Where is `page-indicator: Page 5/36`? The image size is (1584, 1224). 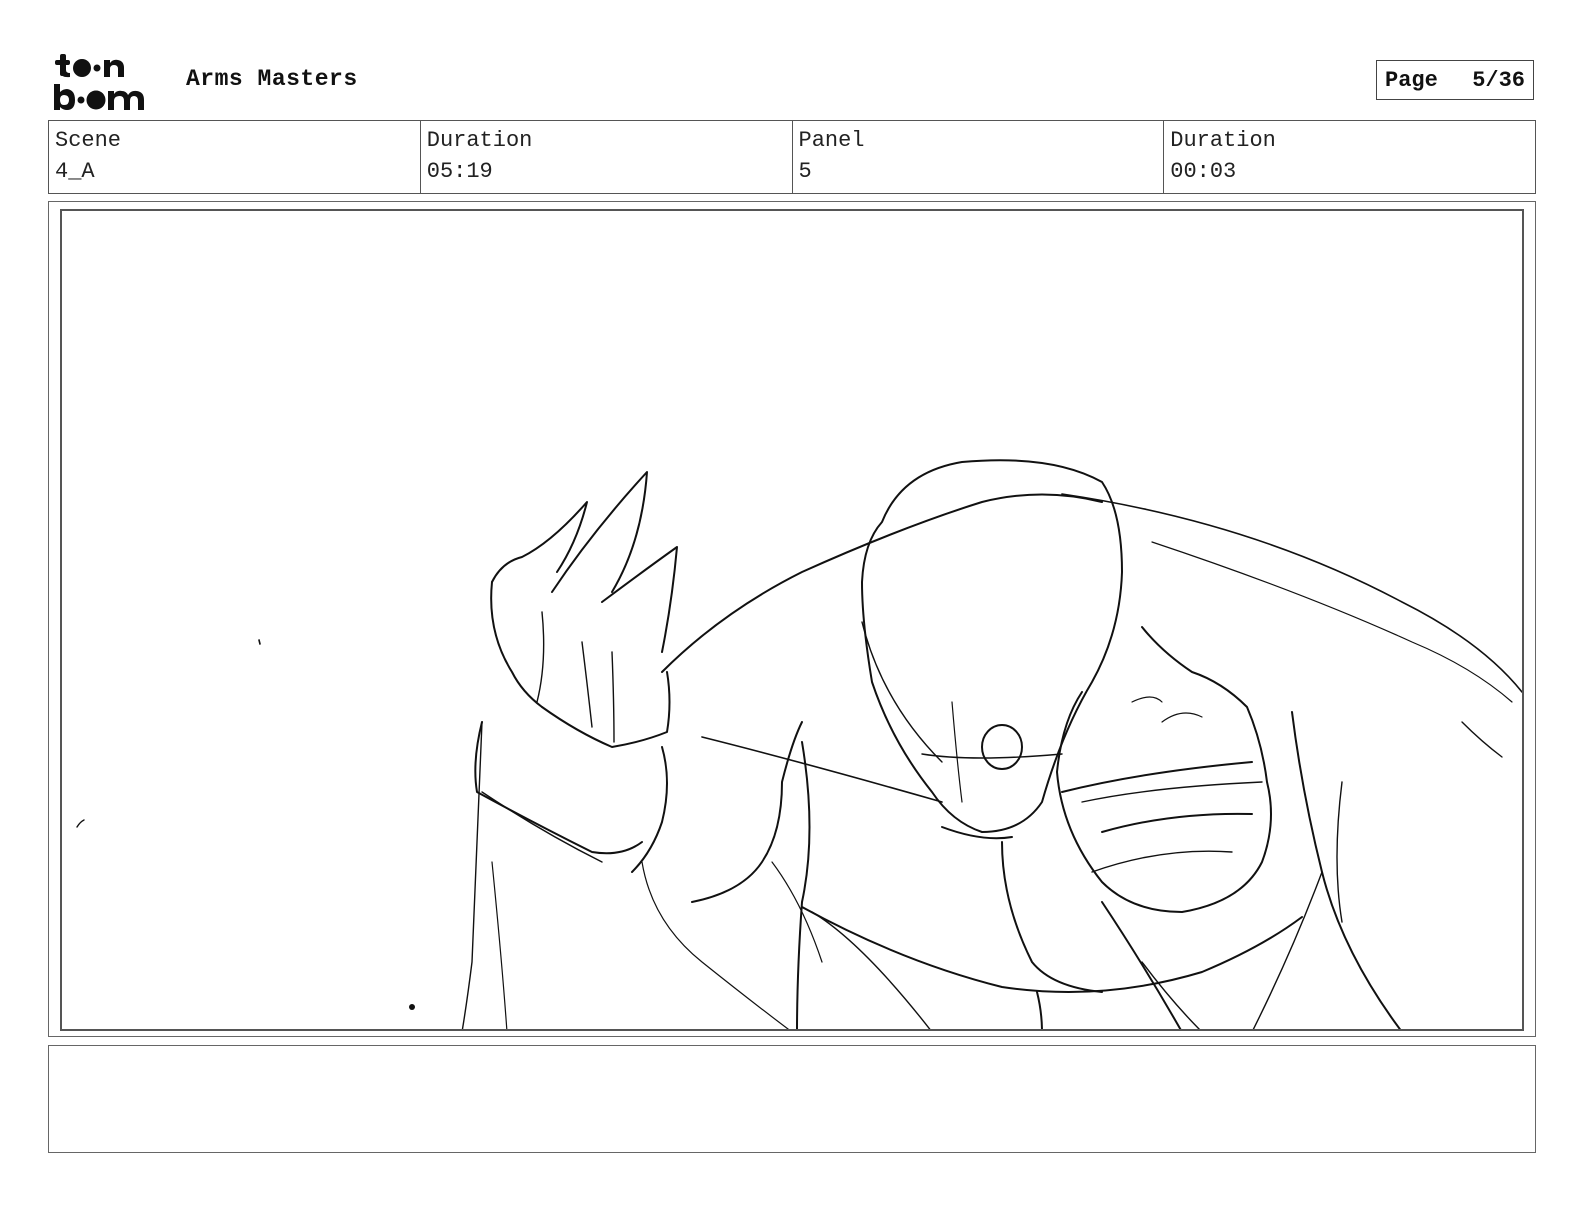
page-indicator: Page 5/36 is located at coordinates (1455, 80).